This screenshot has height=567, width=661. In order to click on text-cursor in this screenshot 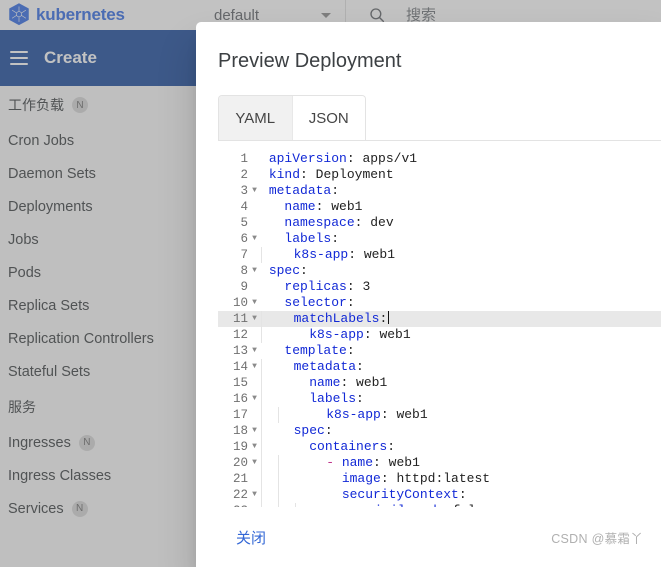, I will do `click(389, 317)`.